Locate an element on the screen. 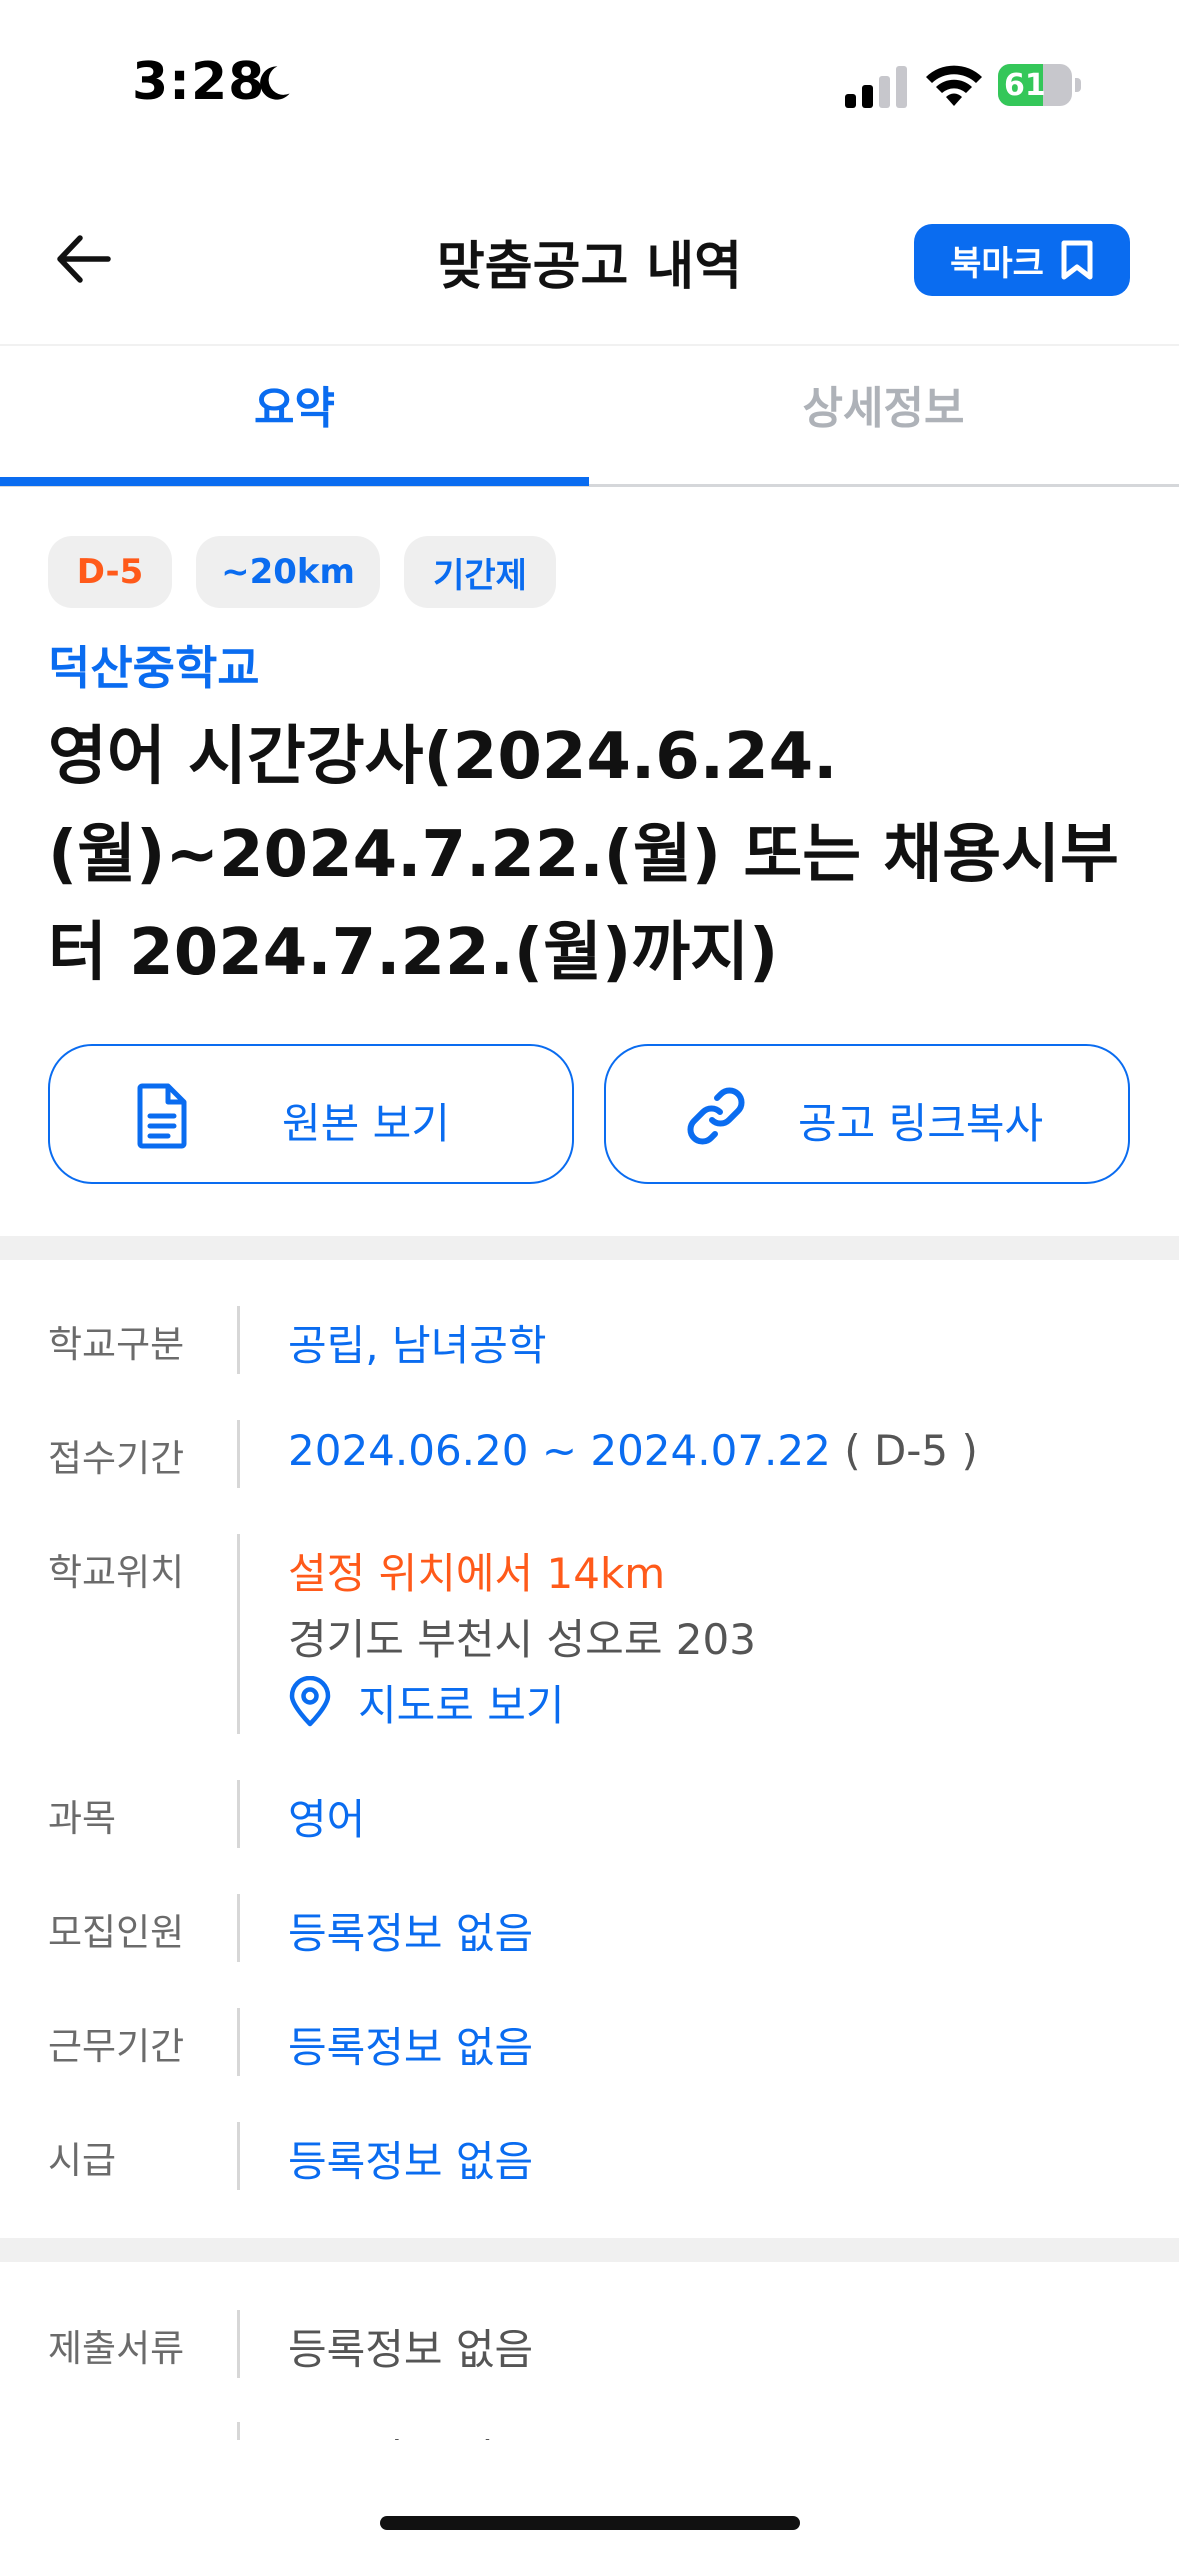 The image size is (1179, 2556). bookmark-label: 북마크 is located at coordinates (997, 263).